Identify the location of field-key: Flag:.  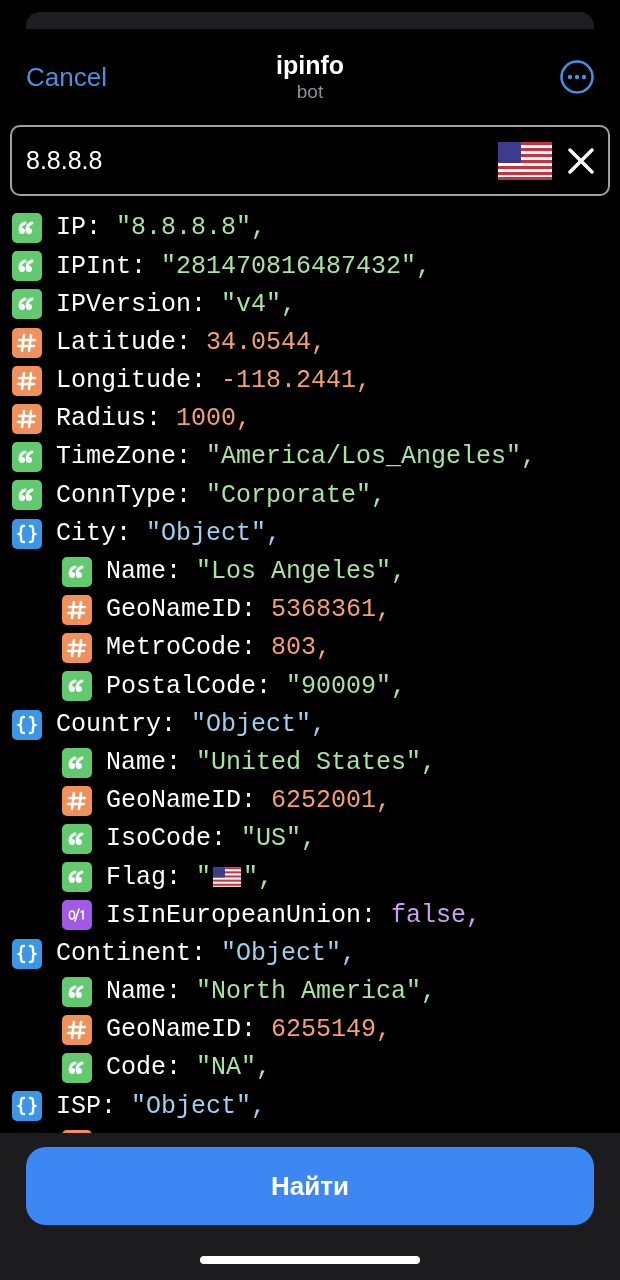
(143, 877).